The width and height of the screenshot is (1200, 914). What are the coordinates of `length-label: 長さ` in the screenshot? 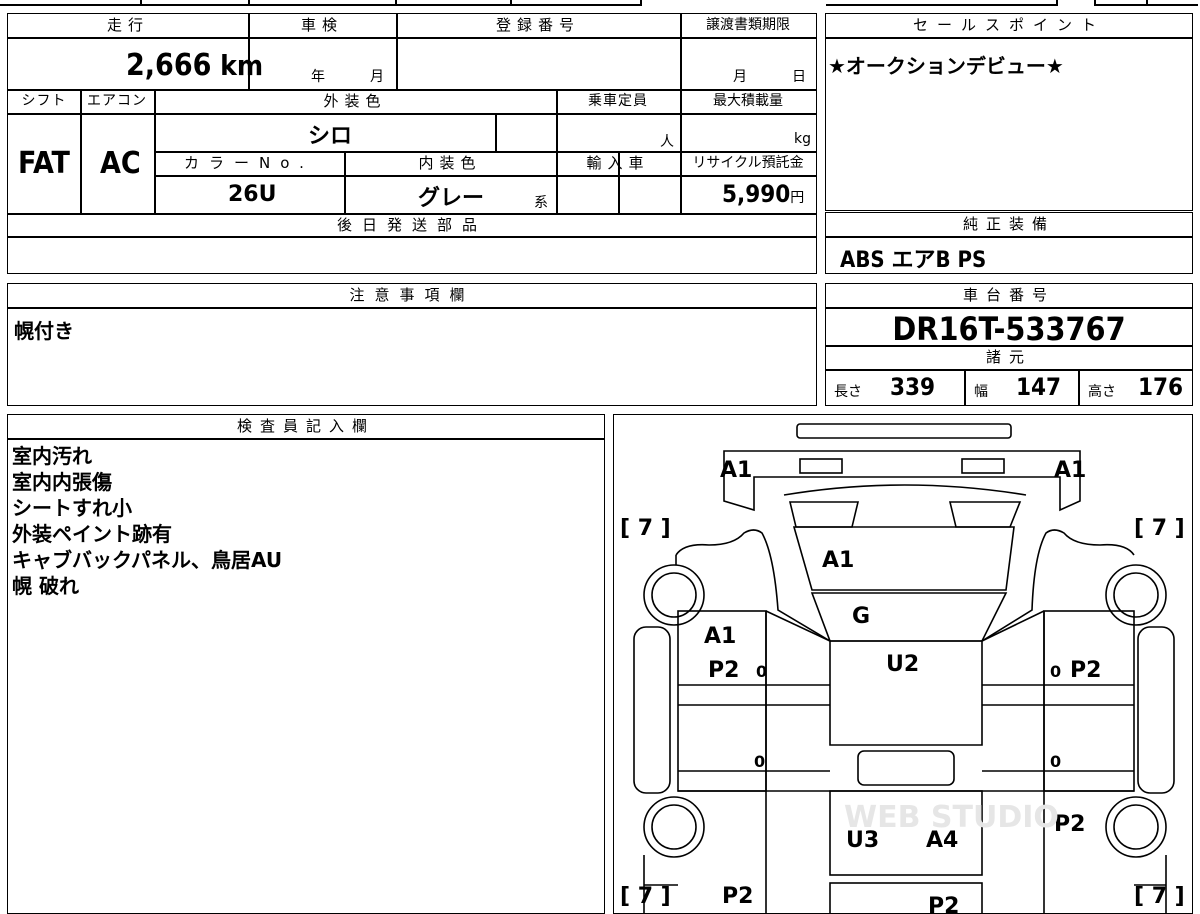 It's located at (848, 392).